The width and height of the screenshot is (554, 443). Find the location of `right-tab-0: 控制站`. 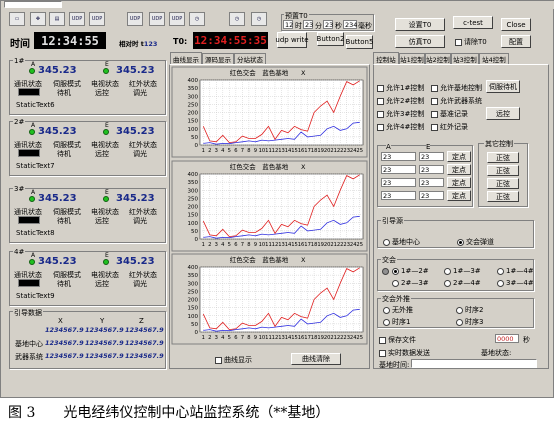

right-tab-0: 控制站 is located at coordinates (386, 58).